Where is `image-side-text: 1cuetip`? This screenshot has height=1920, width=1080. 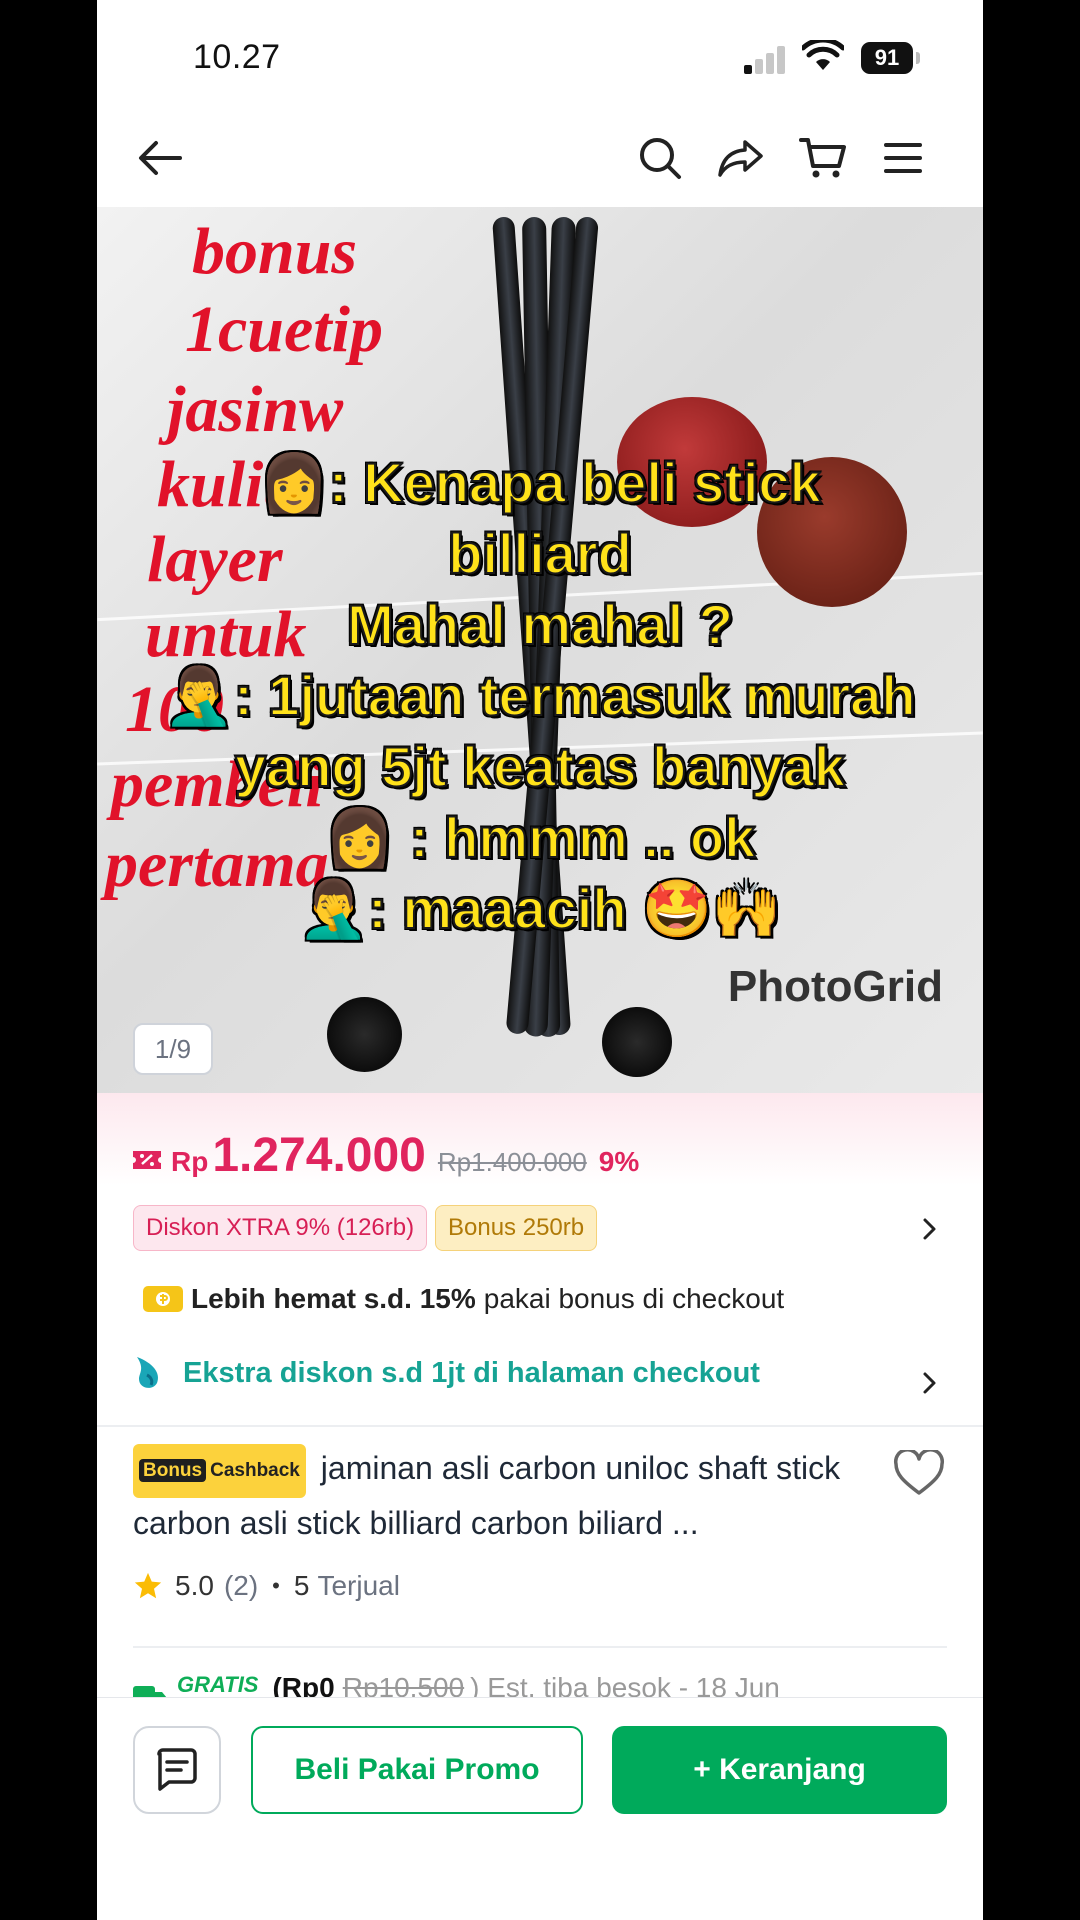 image-side-text: 1cuetip is located at coordinates (284, 329).